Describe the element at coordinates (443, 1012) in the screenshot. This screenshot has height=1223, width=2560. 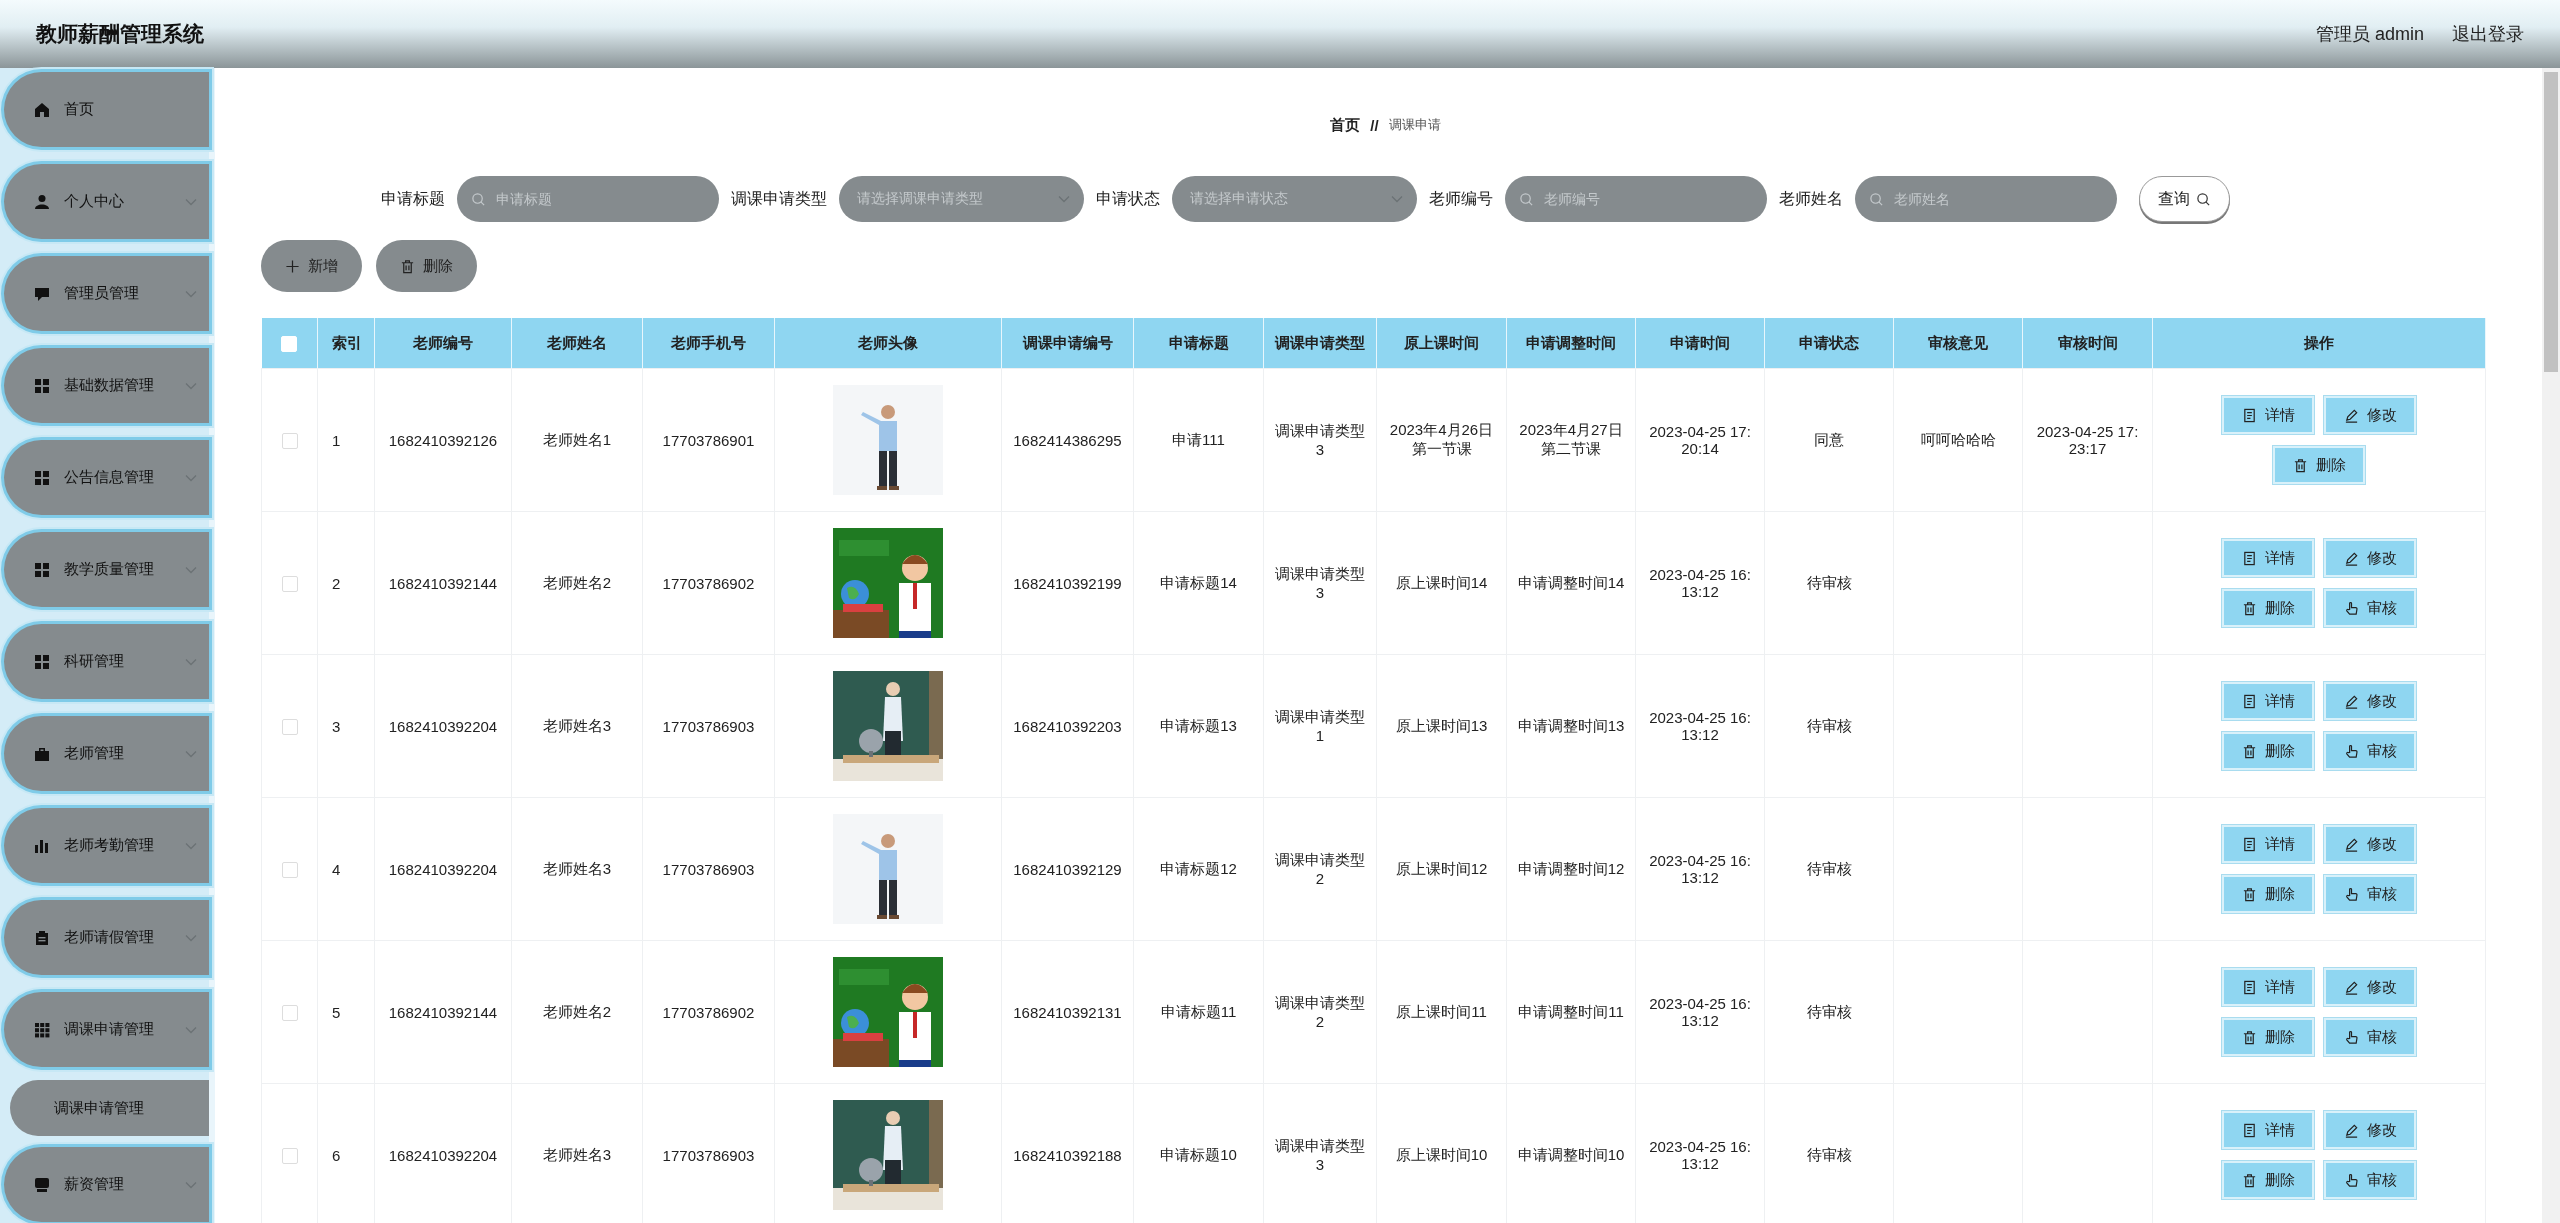
I see `table-cell: 1682410392144` at that location.